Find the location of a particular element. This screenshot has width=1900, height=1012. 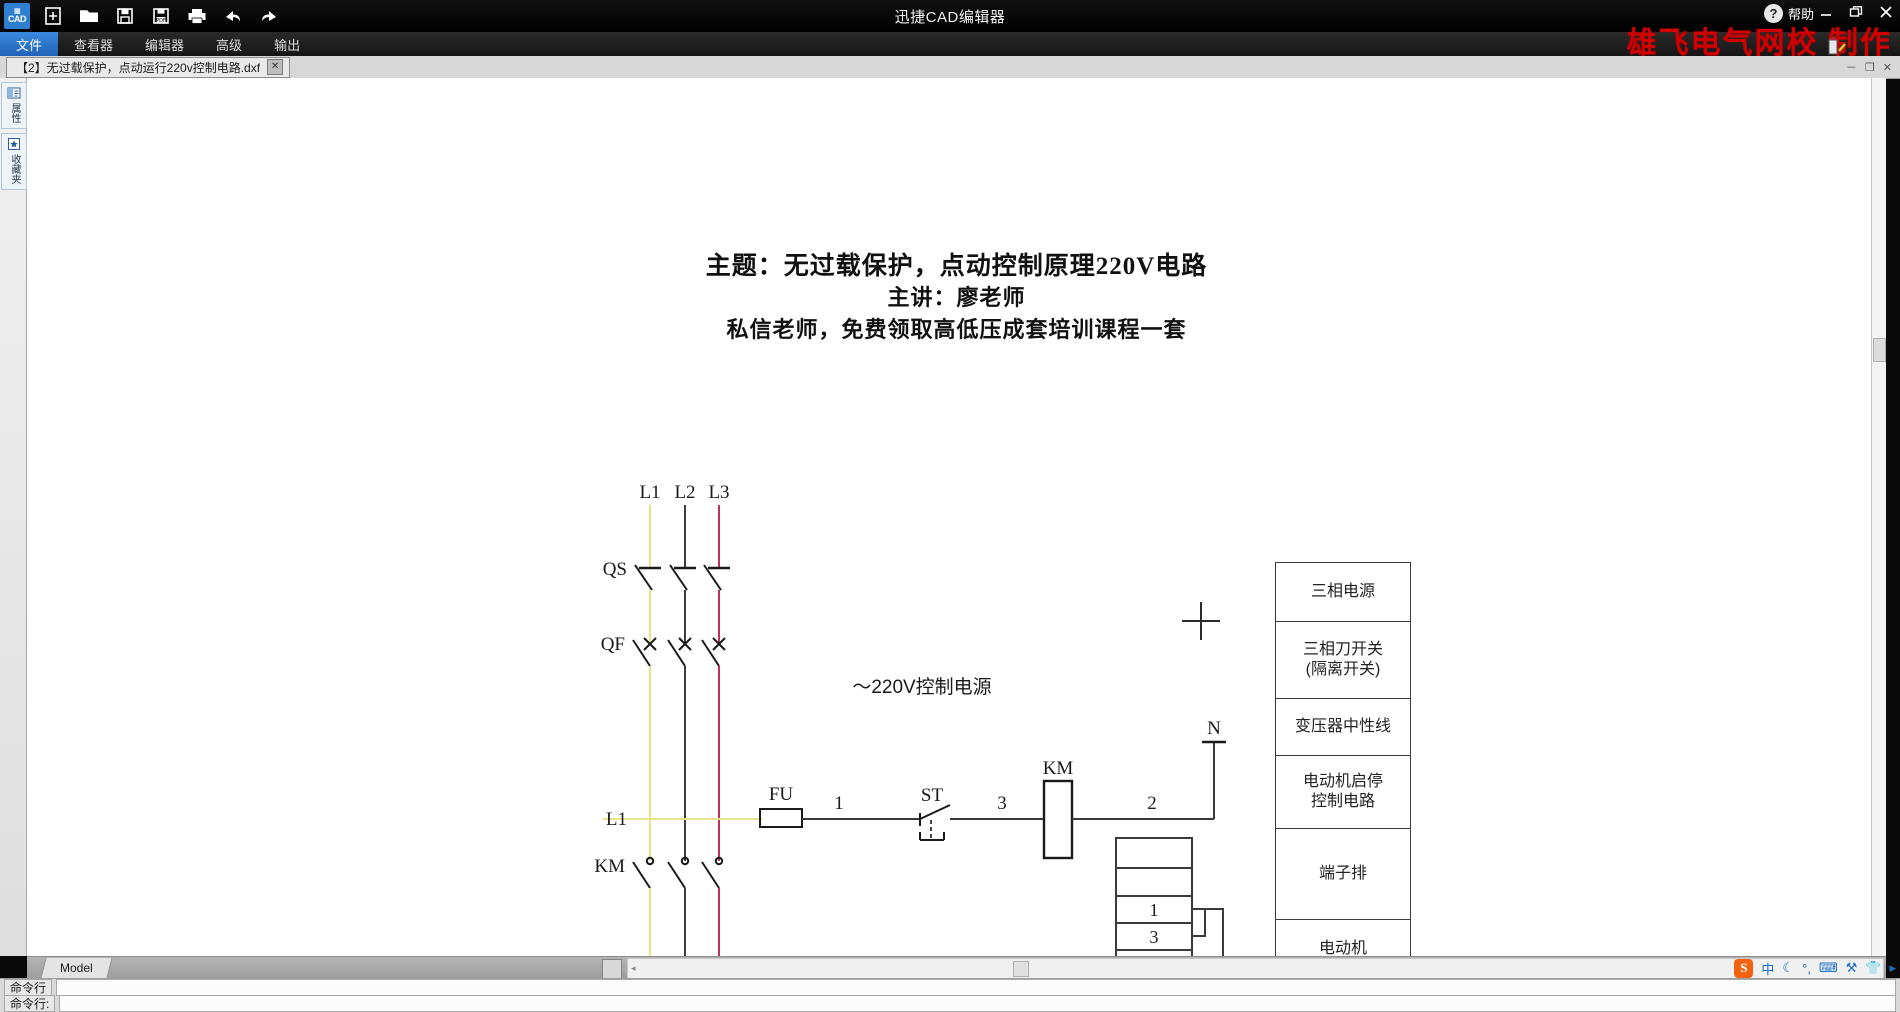

legend-row-0: 三相电源 is located at coordinates (1343, 592).